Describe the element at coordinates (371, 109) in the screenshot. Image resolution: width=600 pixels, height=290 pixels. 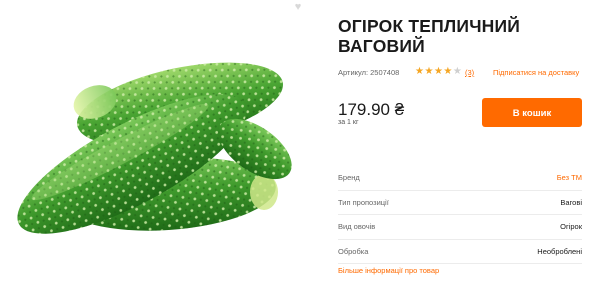
I see `product-price: 179.90 ₴` at that location.